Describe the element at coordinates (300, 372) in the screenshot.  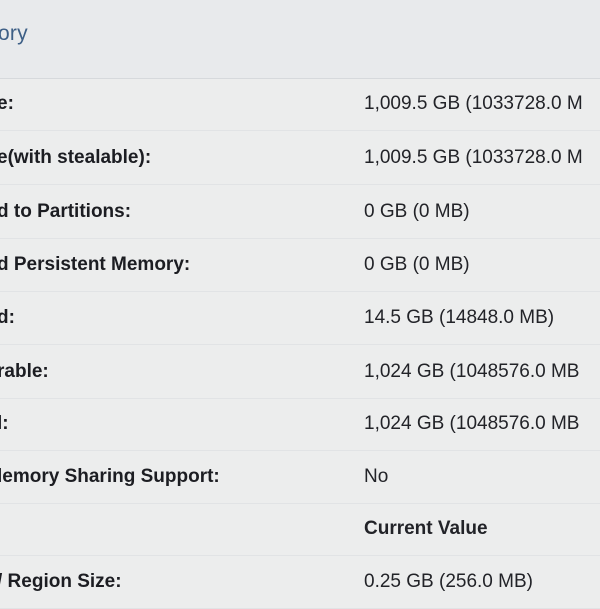
I see `table-row: rable: 1,024 GB (1048576.0 MB` at that location.